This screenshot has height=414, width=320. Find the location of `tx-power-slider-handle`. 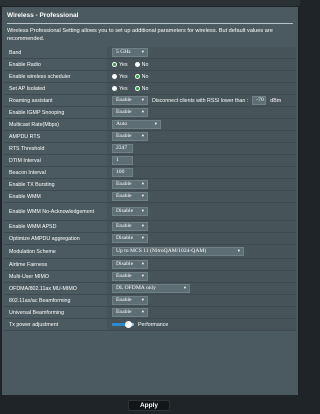

tx-power-slider-handle is located at coordinates (128, 324).